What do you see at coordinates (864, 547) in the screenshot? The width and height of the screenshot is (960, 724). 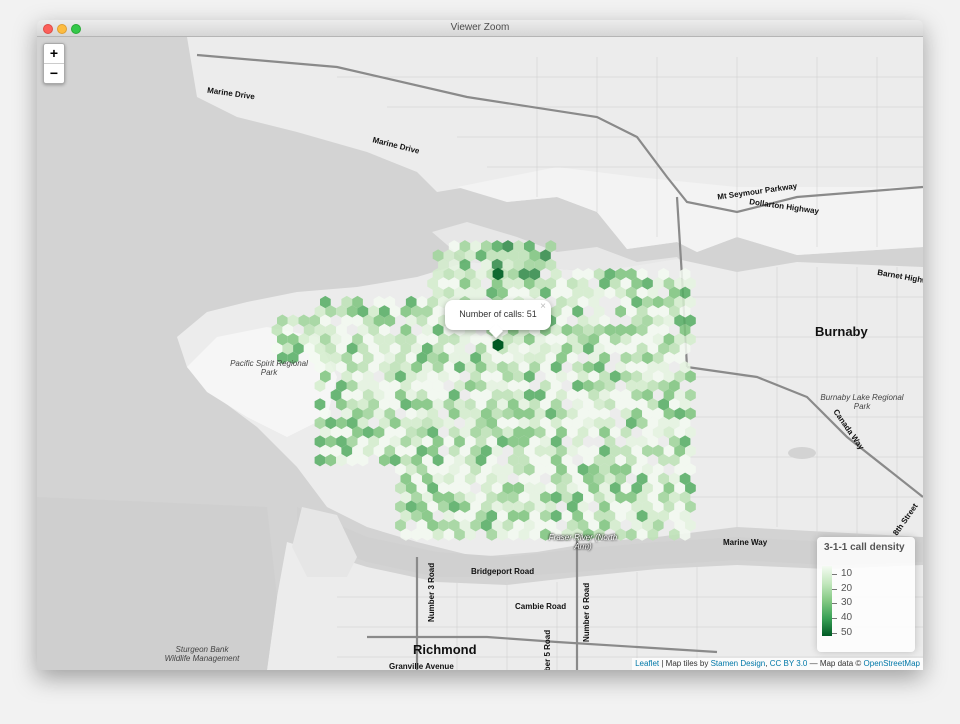 I see `legend-title: 3-1-1 call density` at bounding box center [864, 547].